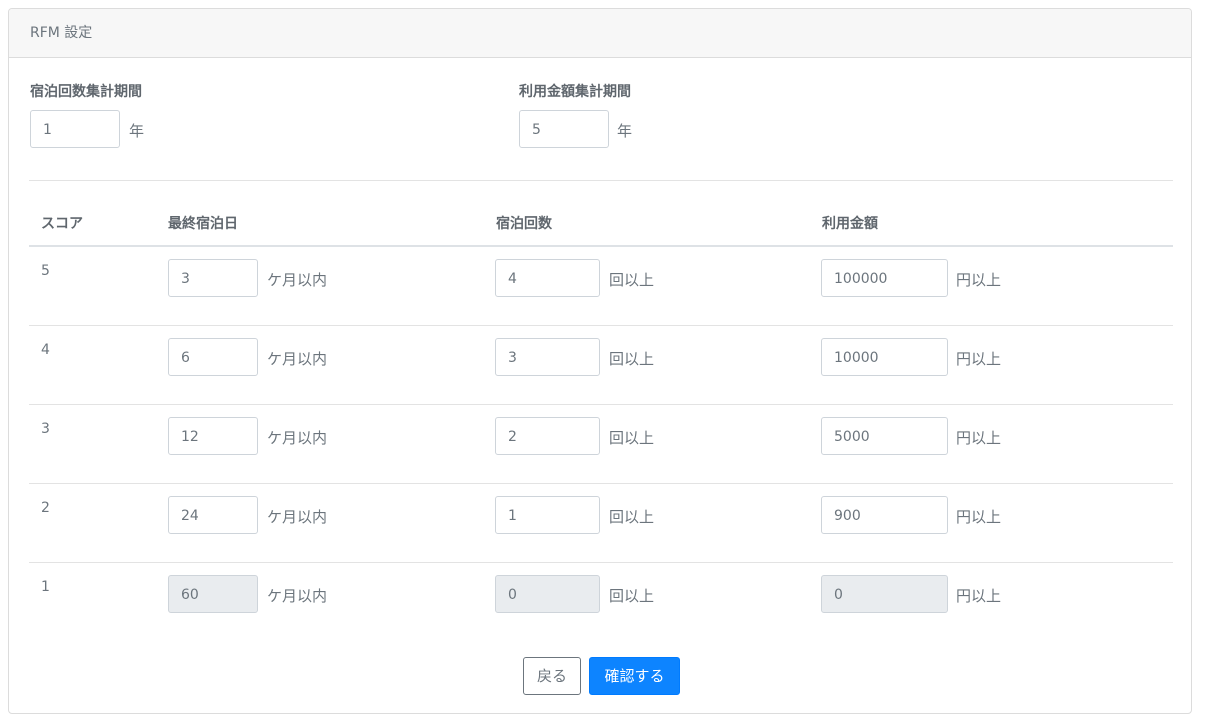  What do you see at coordinates (625, 131) in the screenshot?
I see `amount-period-unit: 年` at bounding box center [625, 131].